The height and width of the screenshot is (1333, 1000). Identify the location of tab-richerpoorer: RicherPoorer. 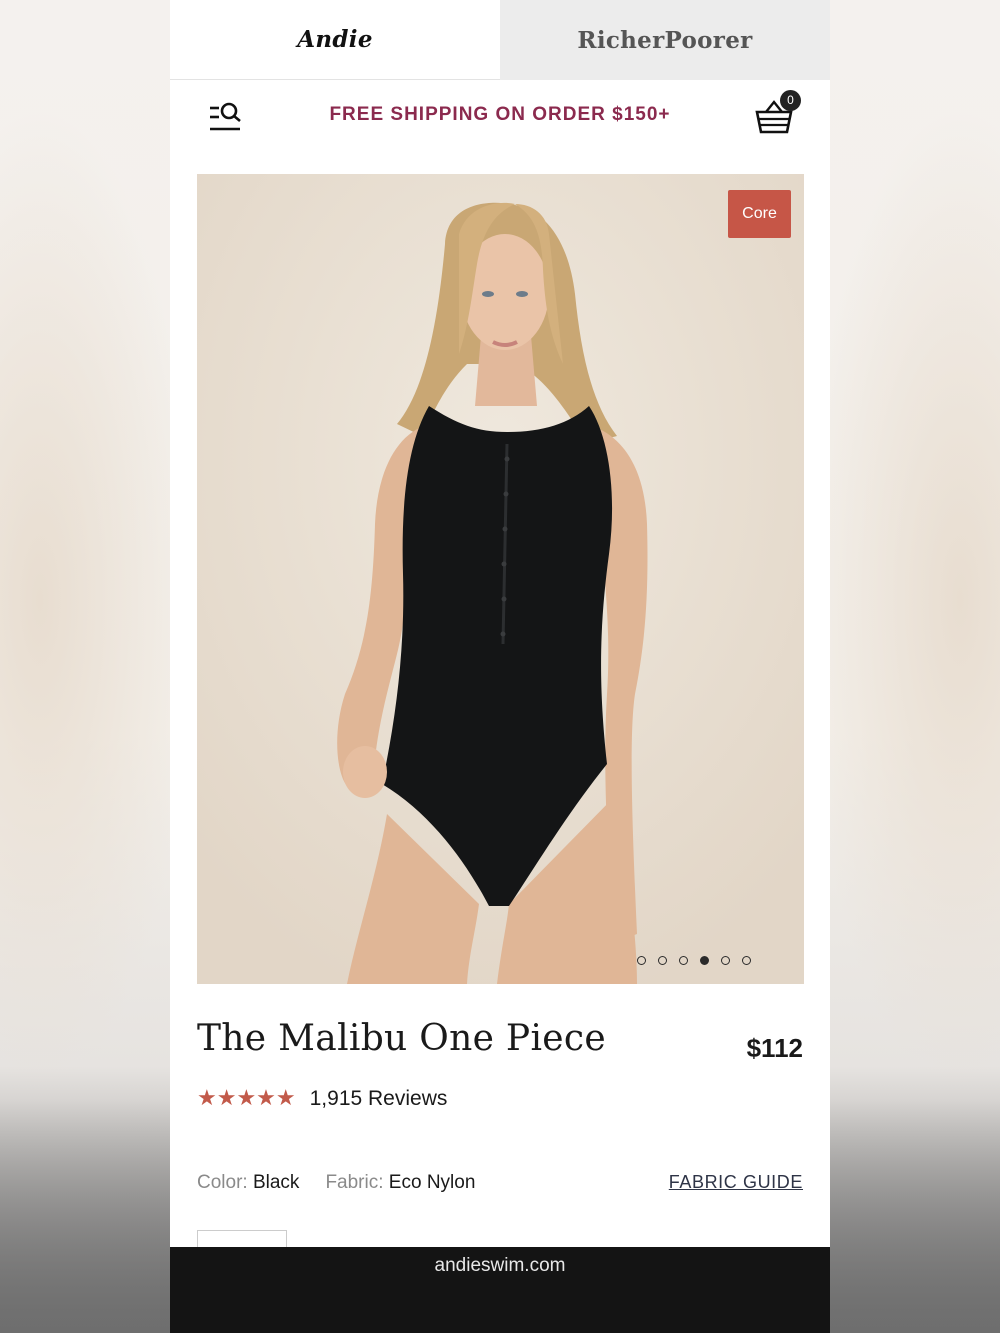
(665, 40).